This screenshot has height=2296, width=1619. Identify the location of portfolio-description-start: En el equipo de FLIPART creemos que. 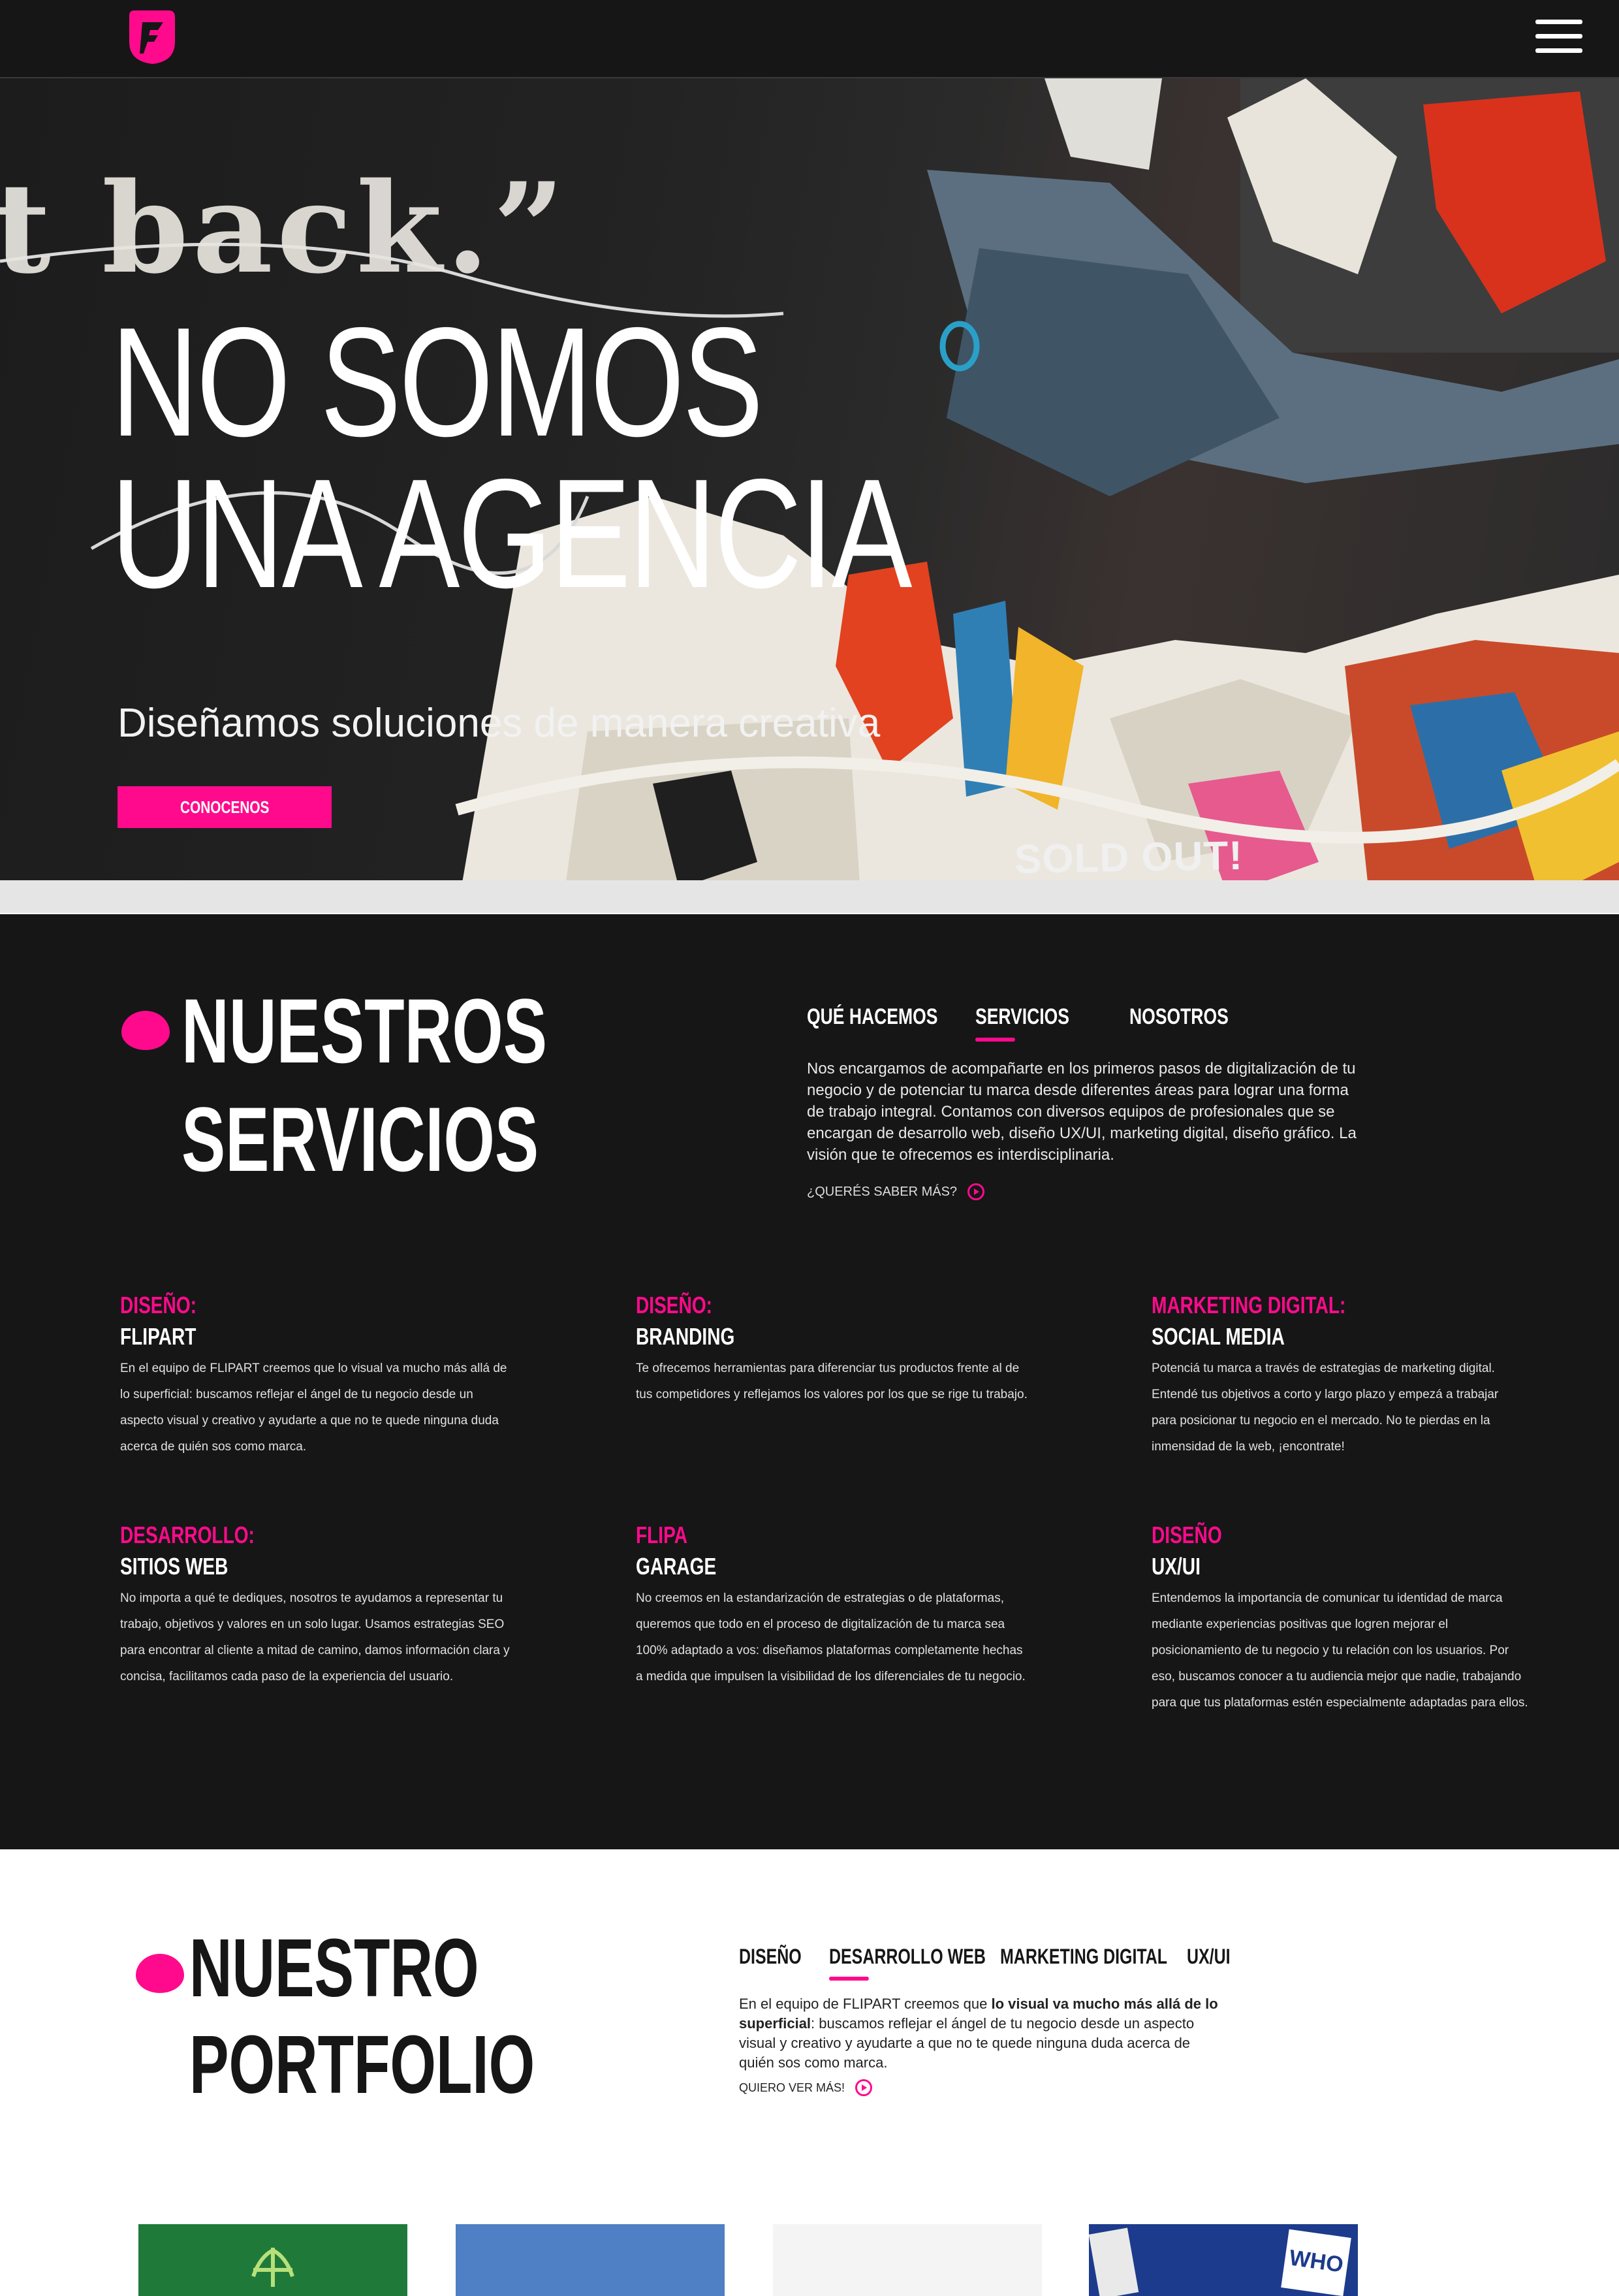
(865, 2004).